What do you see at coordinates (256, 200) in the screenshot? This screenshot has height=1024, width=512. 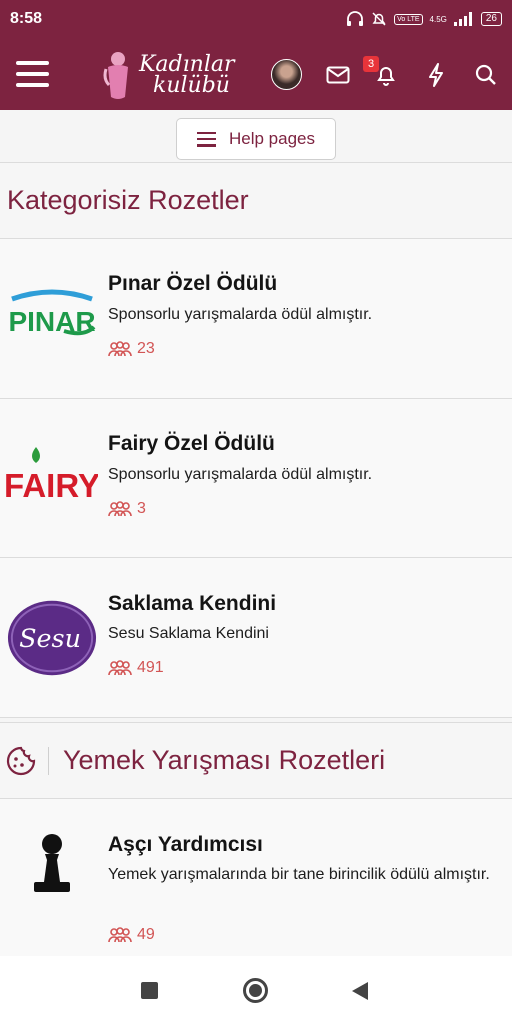 I see `section-header-uncategorized: Kategorisiz Rozetler` at bounding box center [256, 200].